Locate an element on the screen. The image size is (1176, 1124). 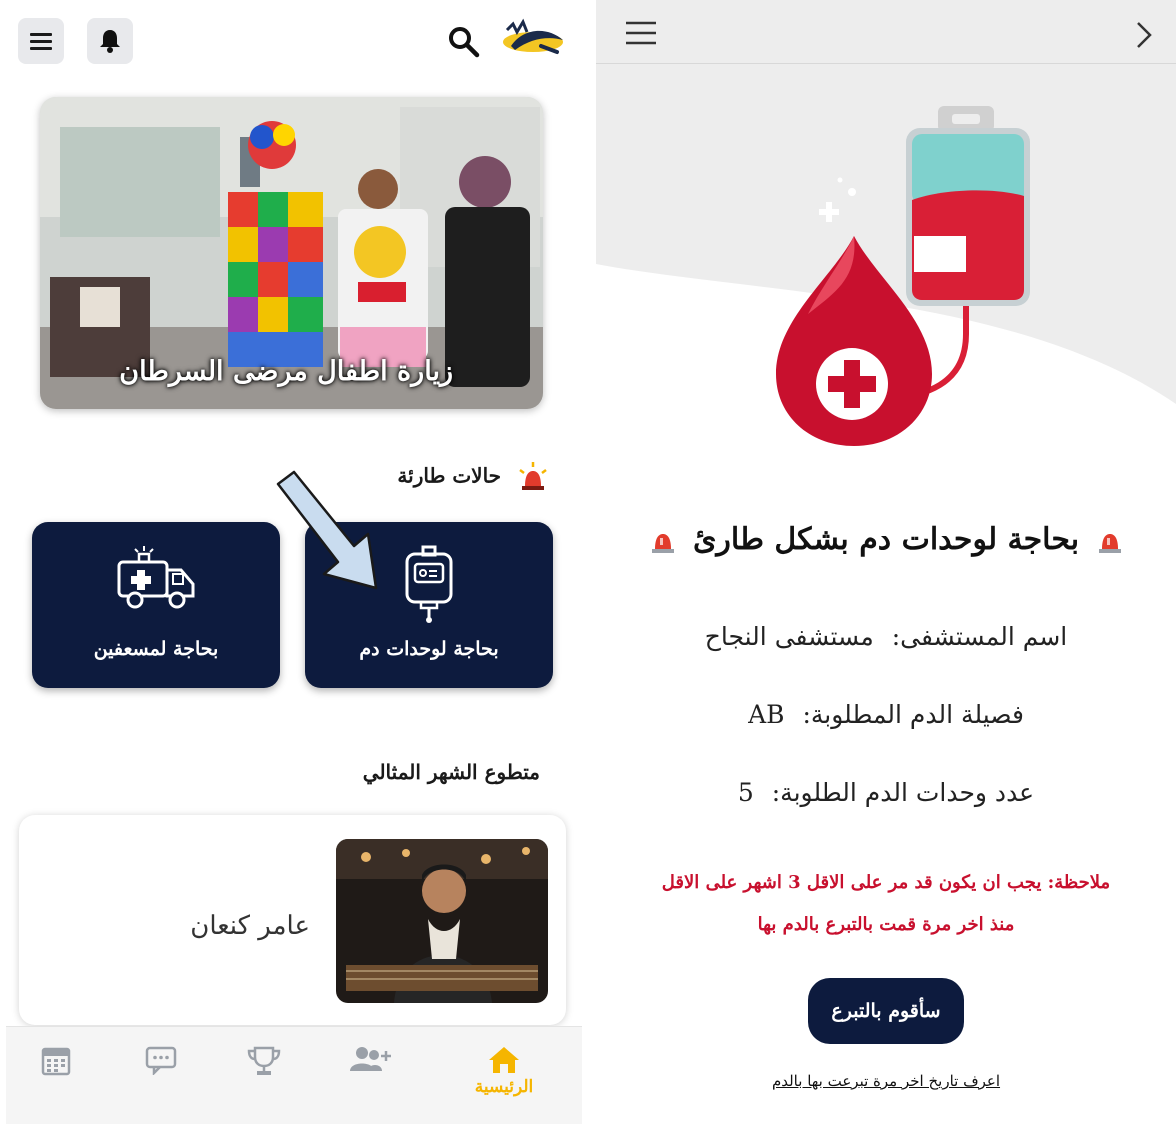
nav-add-user is located at coordinates (370, 1075).